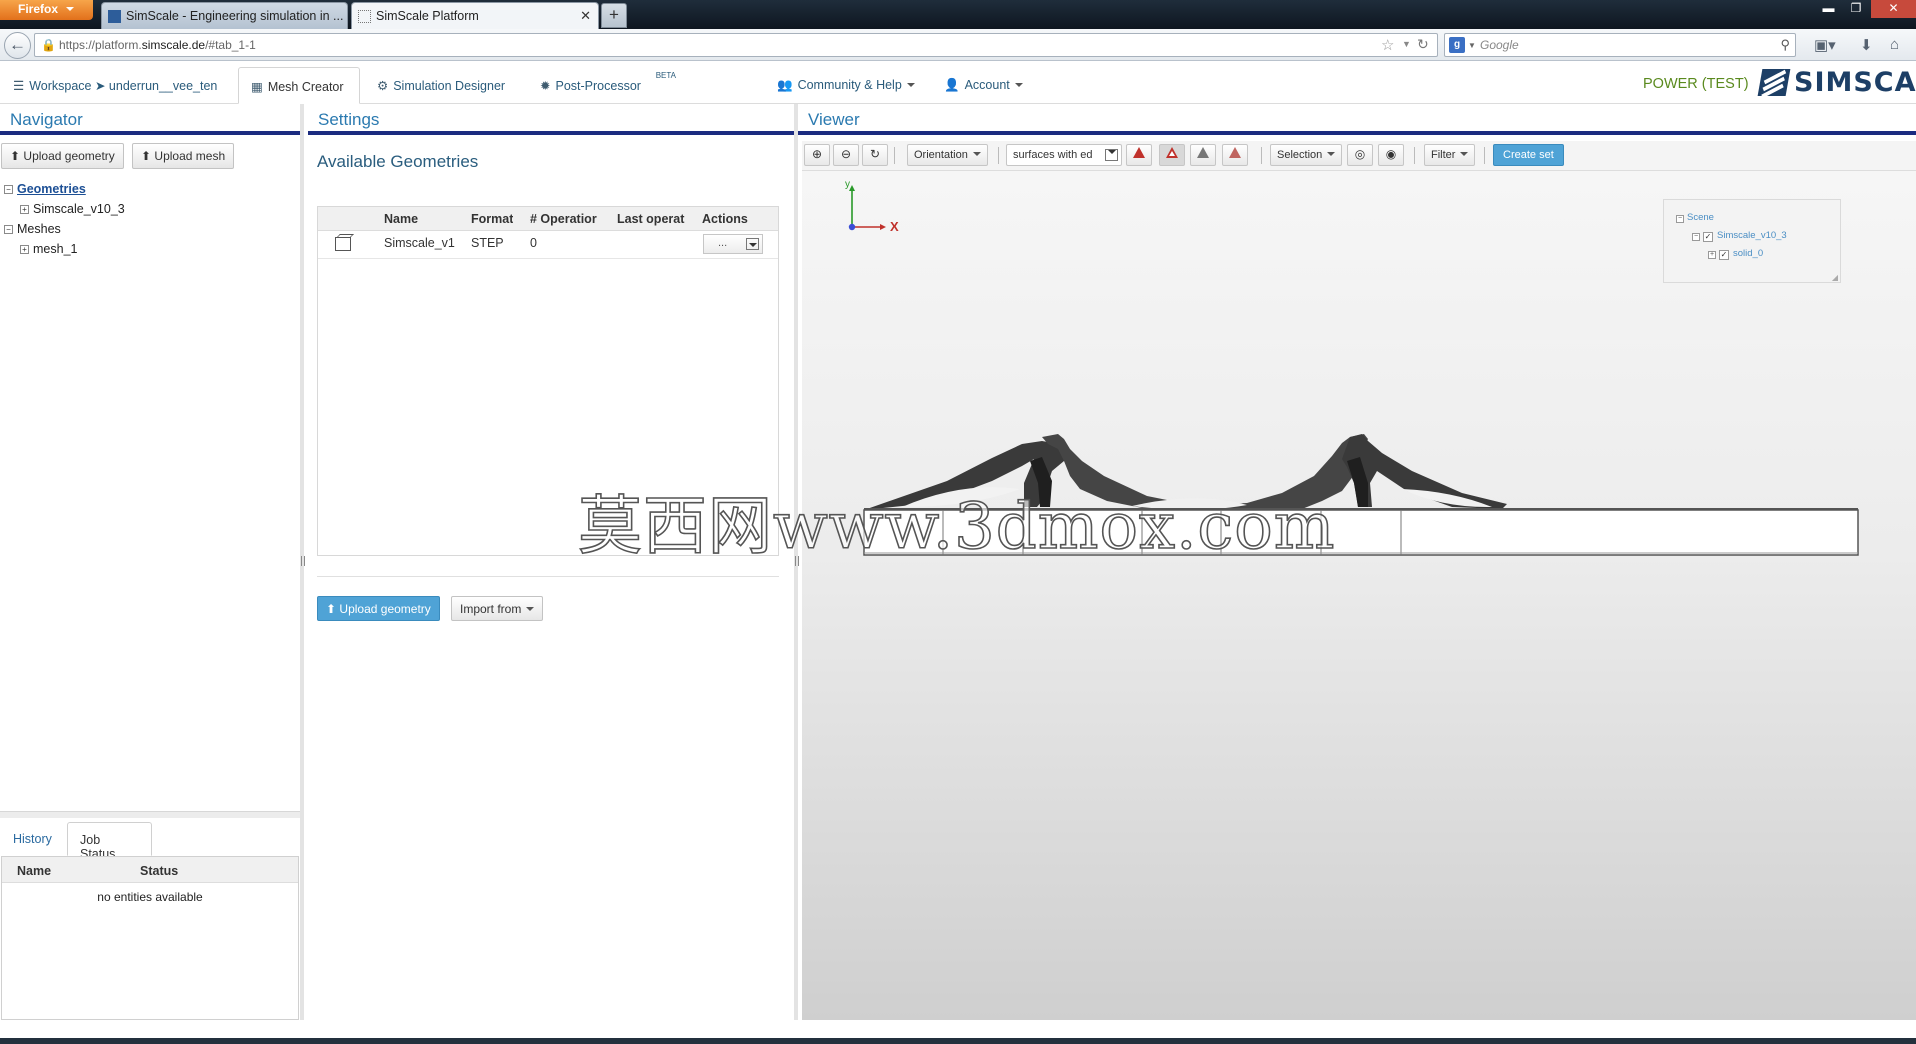 The image size is (1916, 1044). I want to click on tab-history: History, so click(32, 839).